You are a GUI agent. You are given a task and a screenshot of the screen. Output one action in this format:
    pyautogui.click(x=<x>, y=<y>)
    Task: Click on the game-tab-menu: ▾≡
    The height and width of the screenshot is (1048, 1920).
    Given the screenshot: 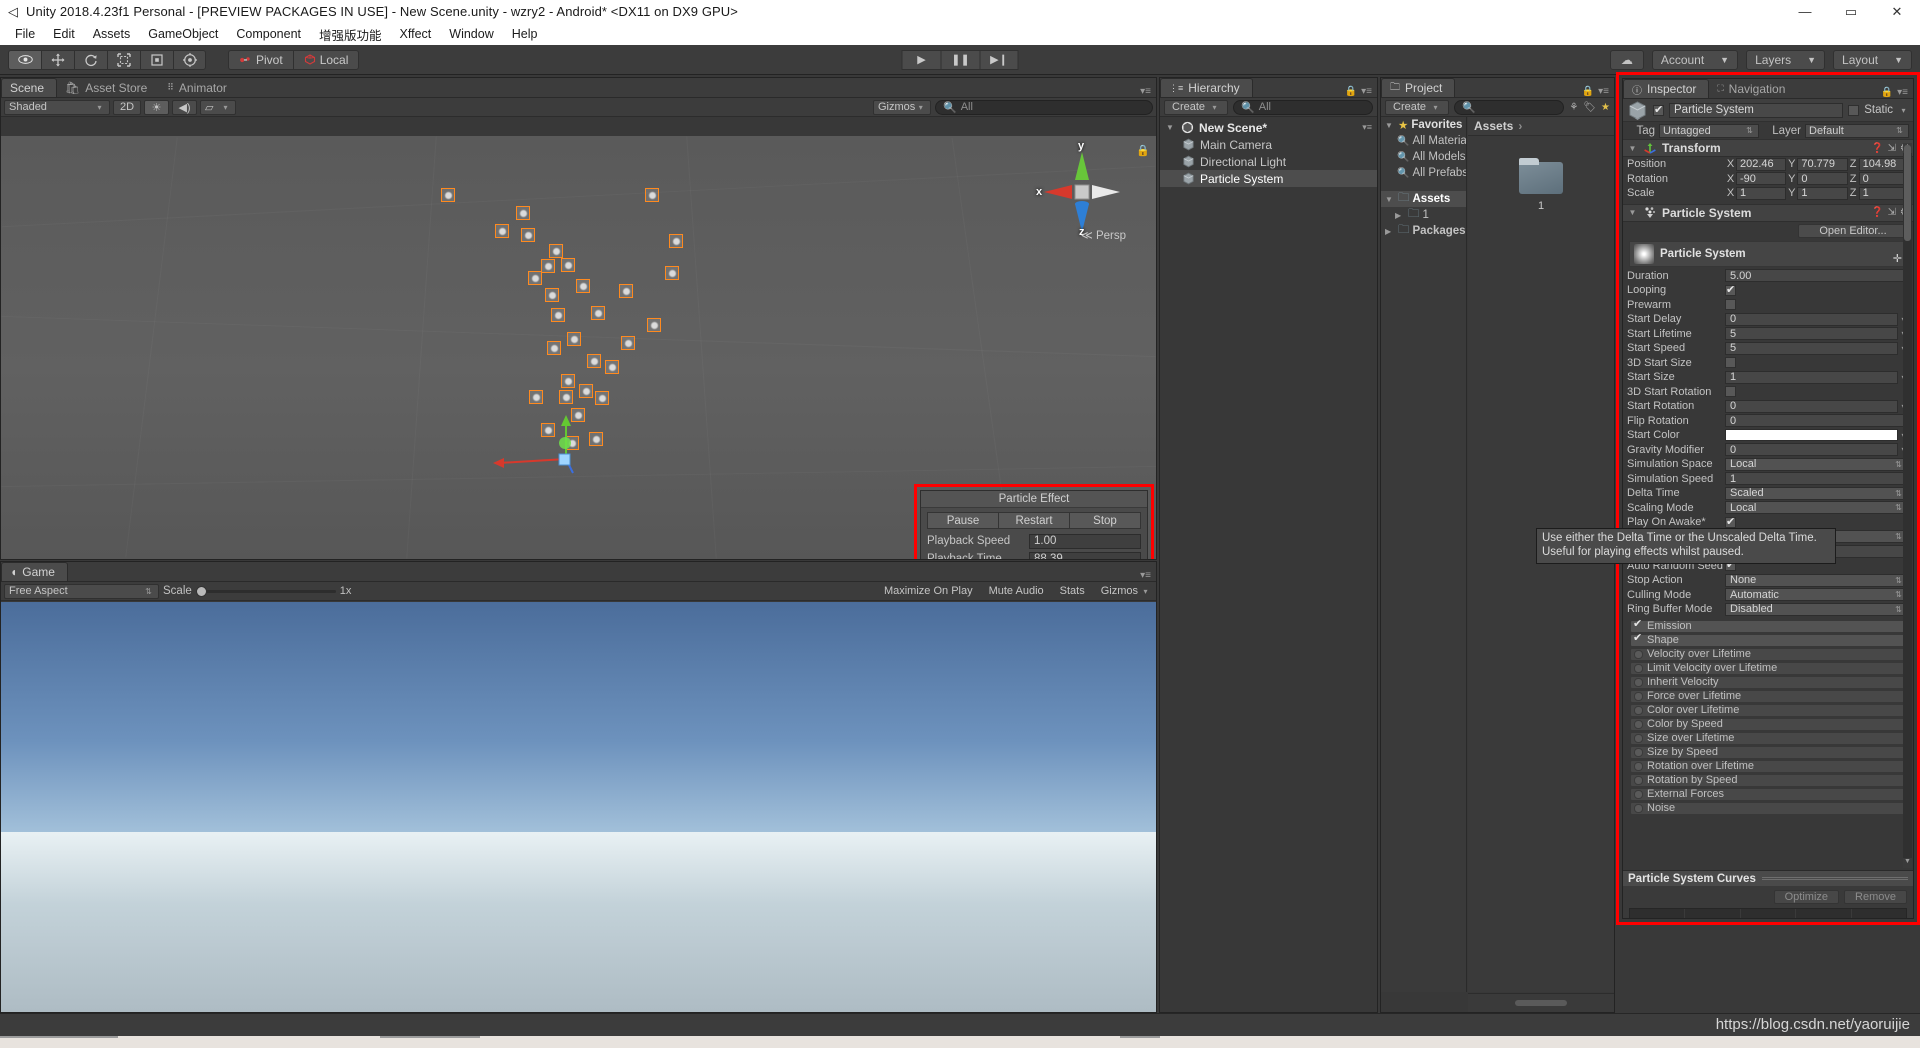 What is the action you would take?
    pyautogui.click(x=1148, y=575)
    